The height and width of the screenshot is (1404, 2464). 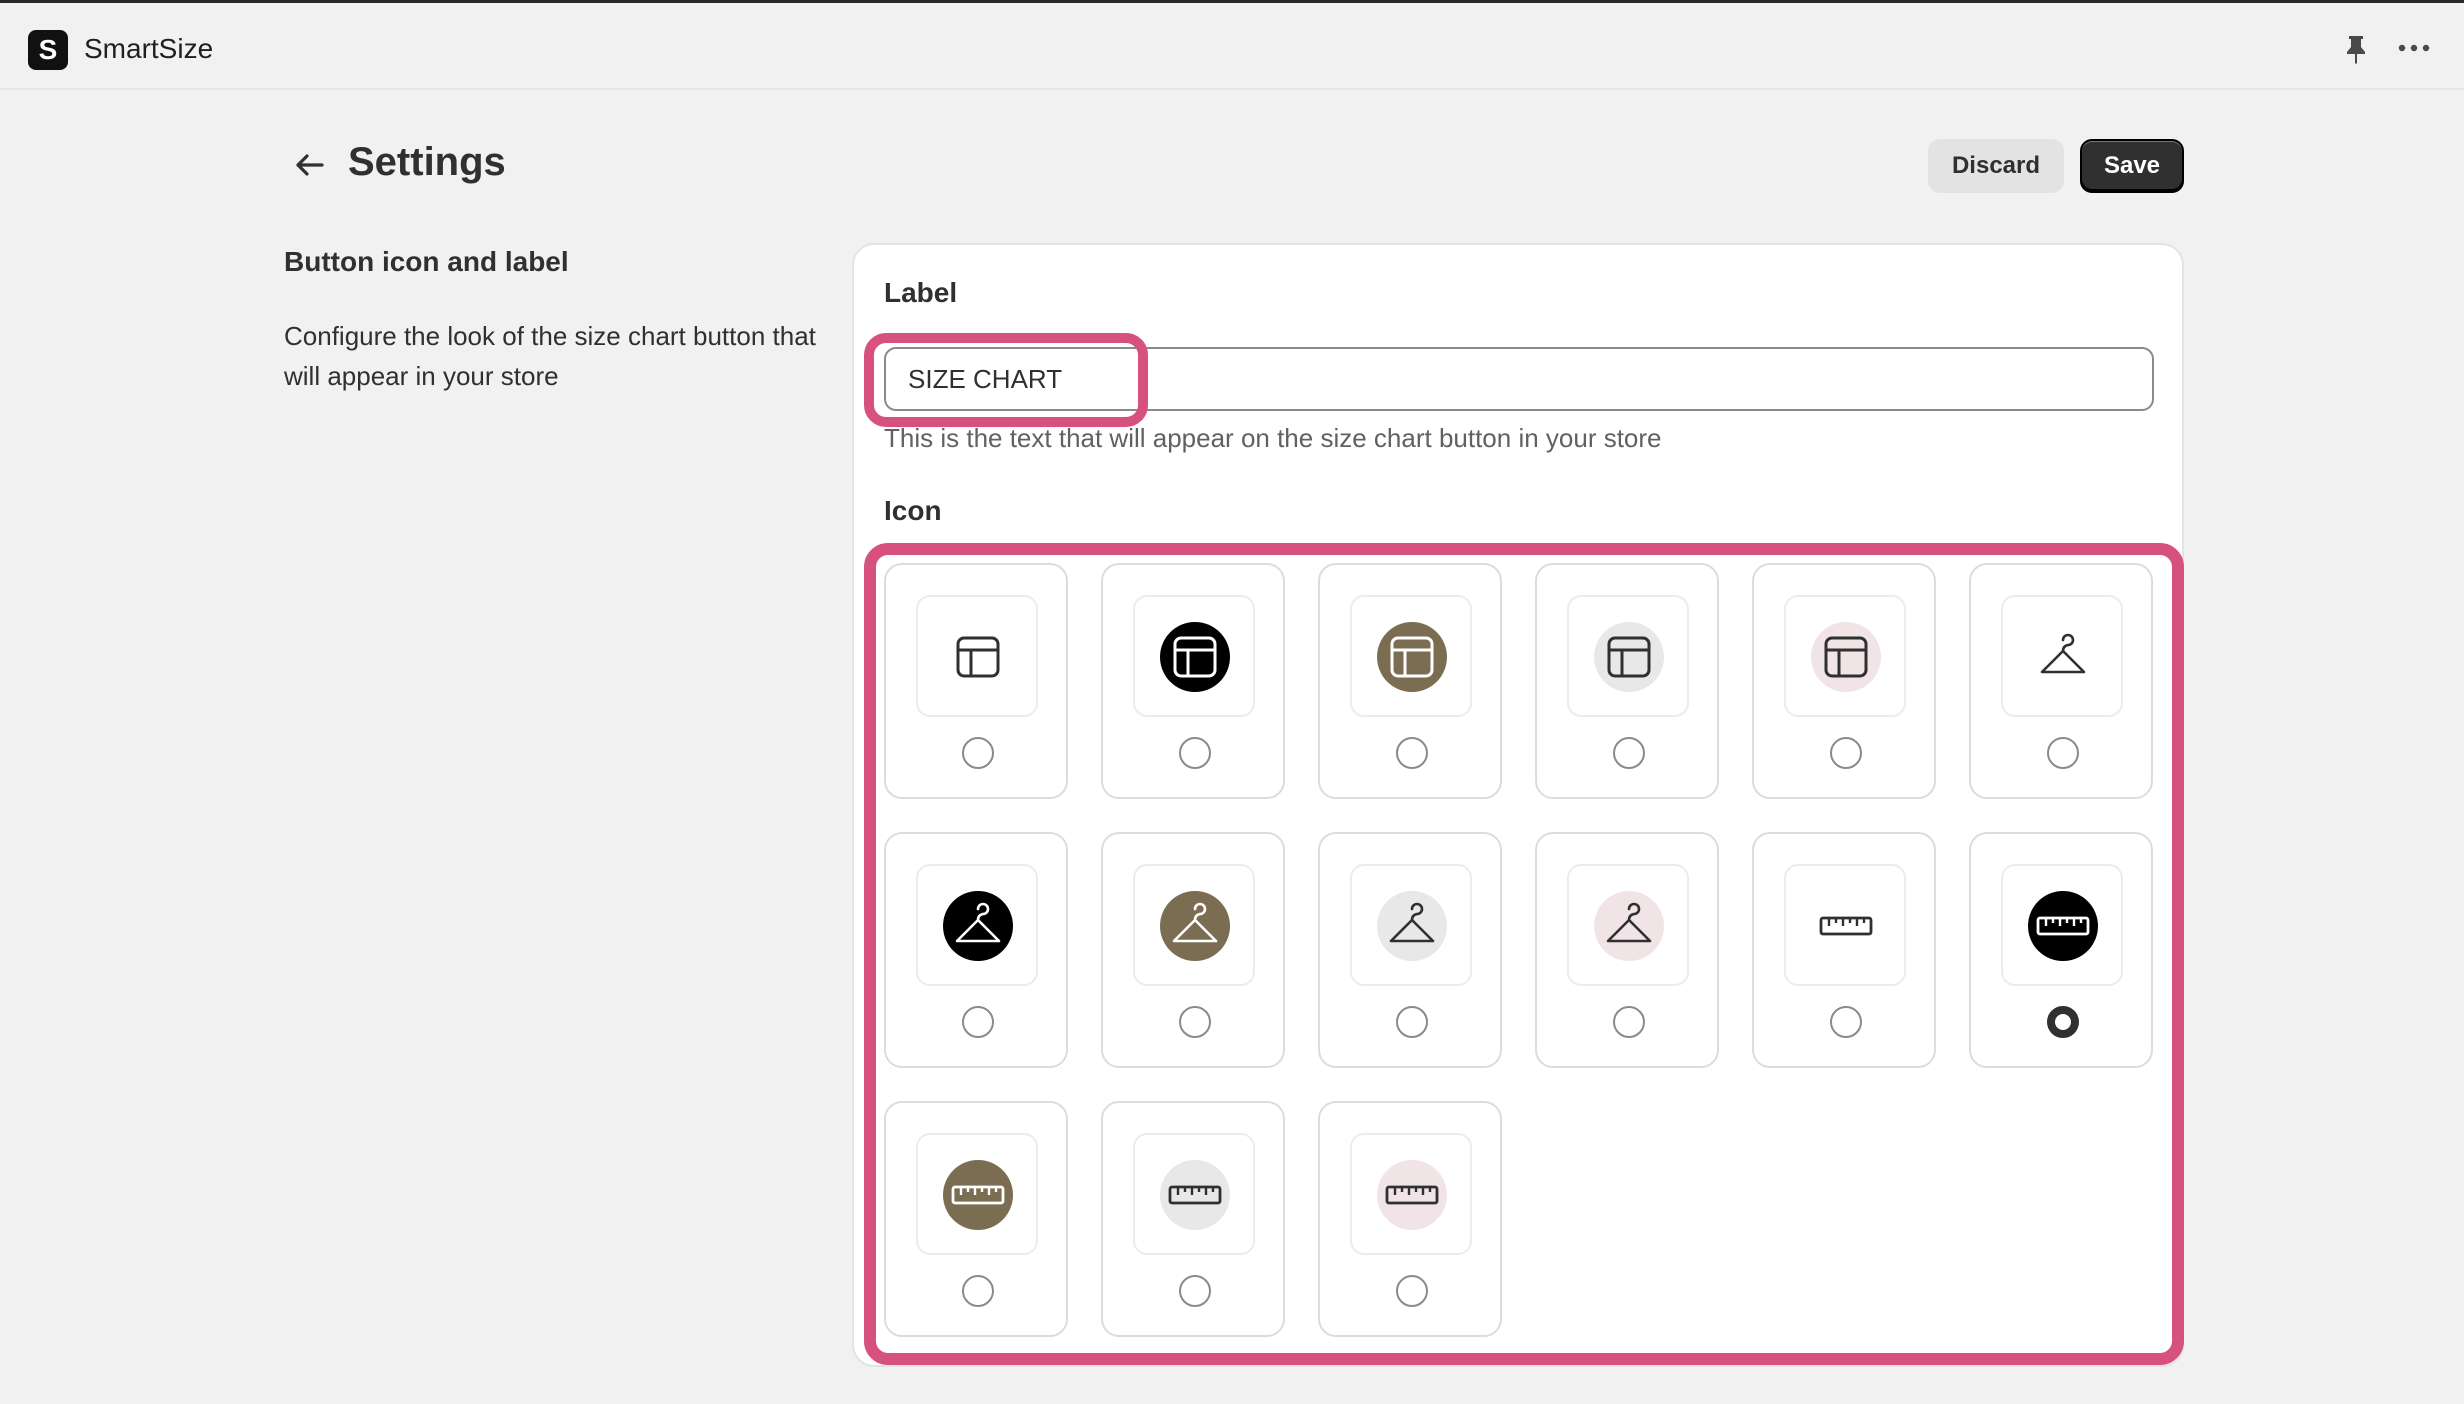 What do you see at coordinates (1195, 922) in the screenshot?
I see `hanger-olive-icon` at bounding box center [1195, 922].